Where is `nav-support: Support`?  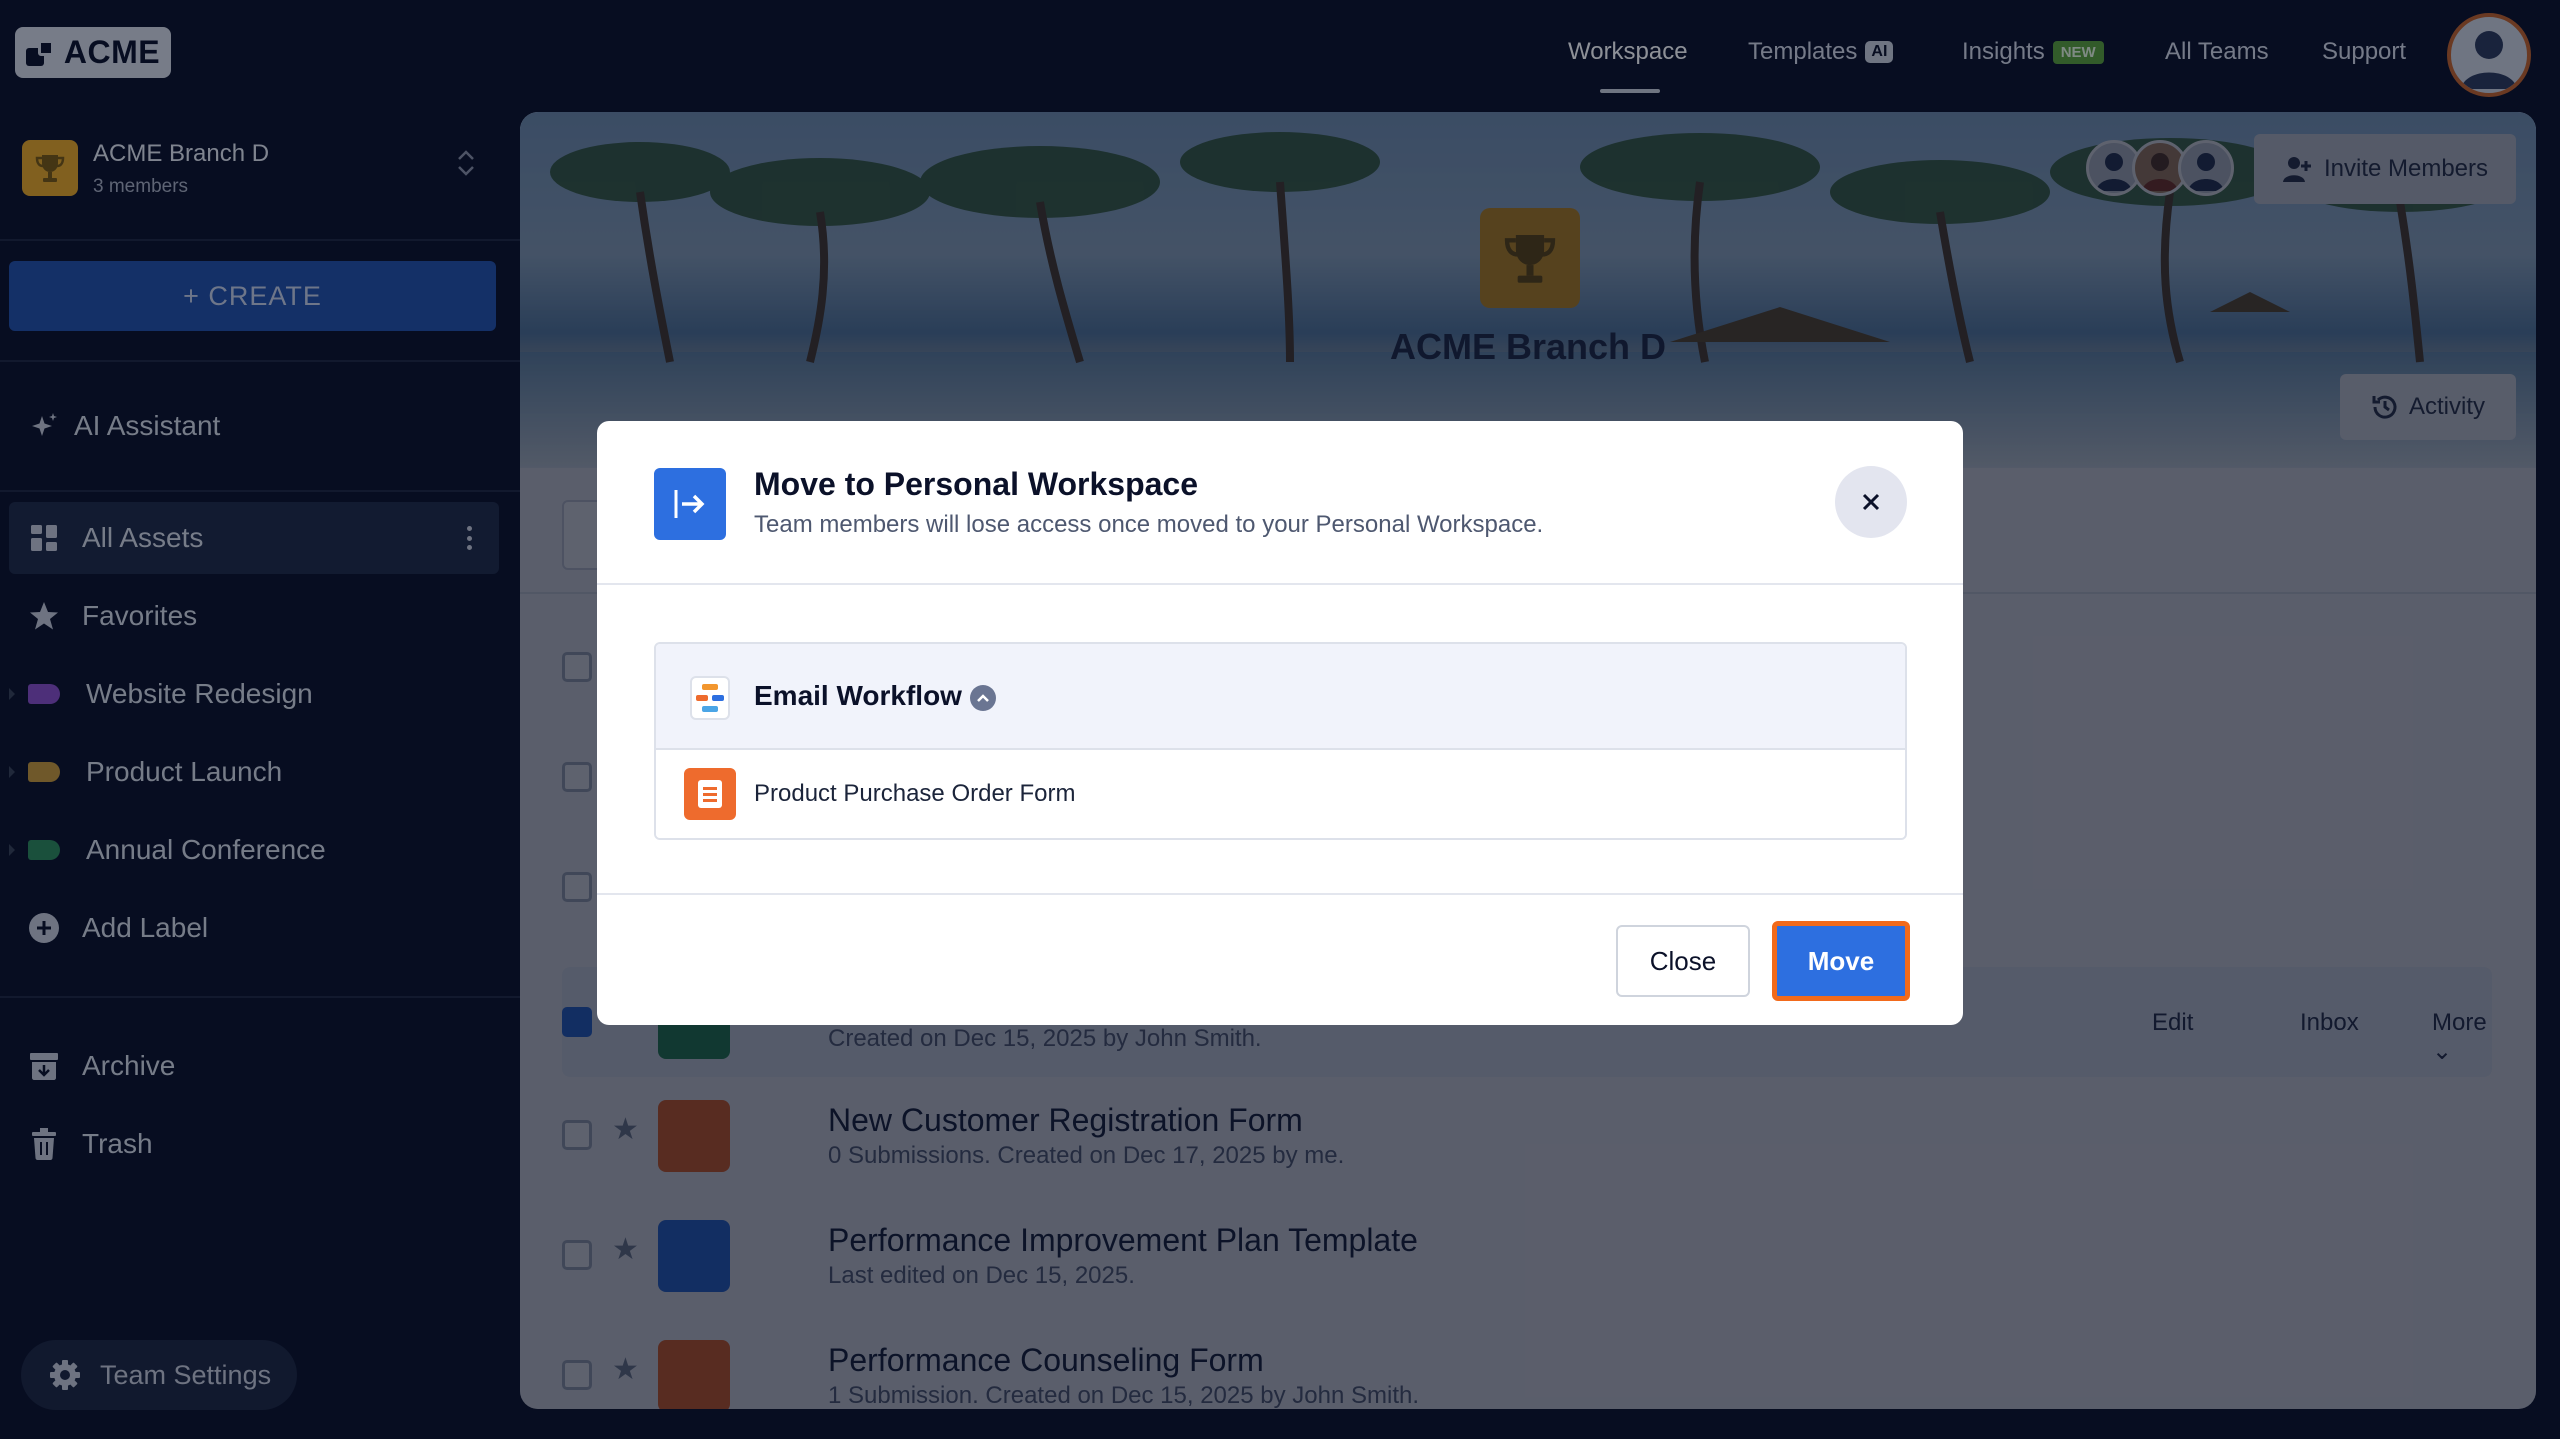
nav-support: Support is located at coordinates (2364, 52).